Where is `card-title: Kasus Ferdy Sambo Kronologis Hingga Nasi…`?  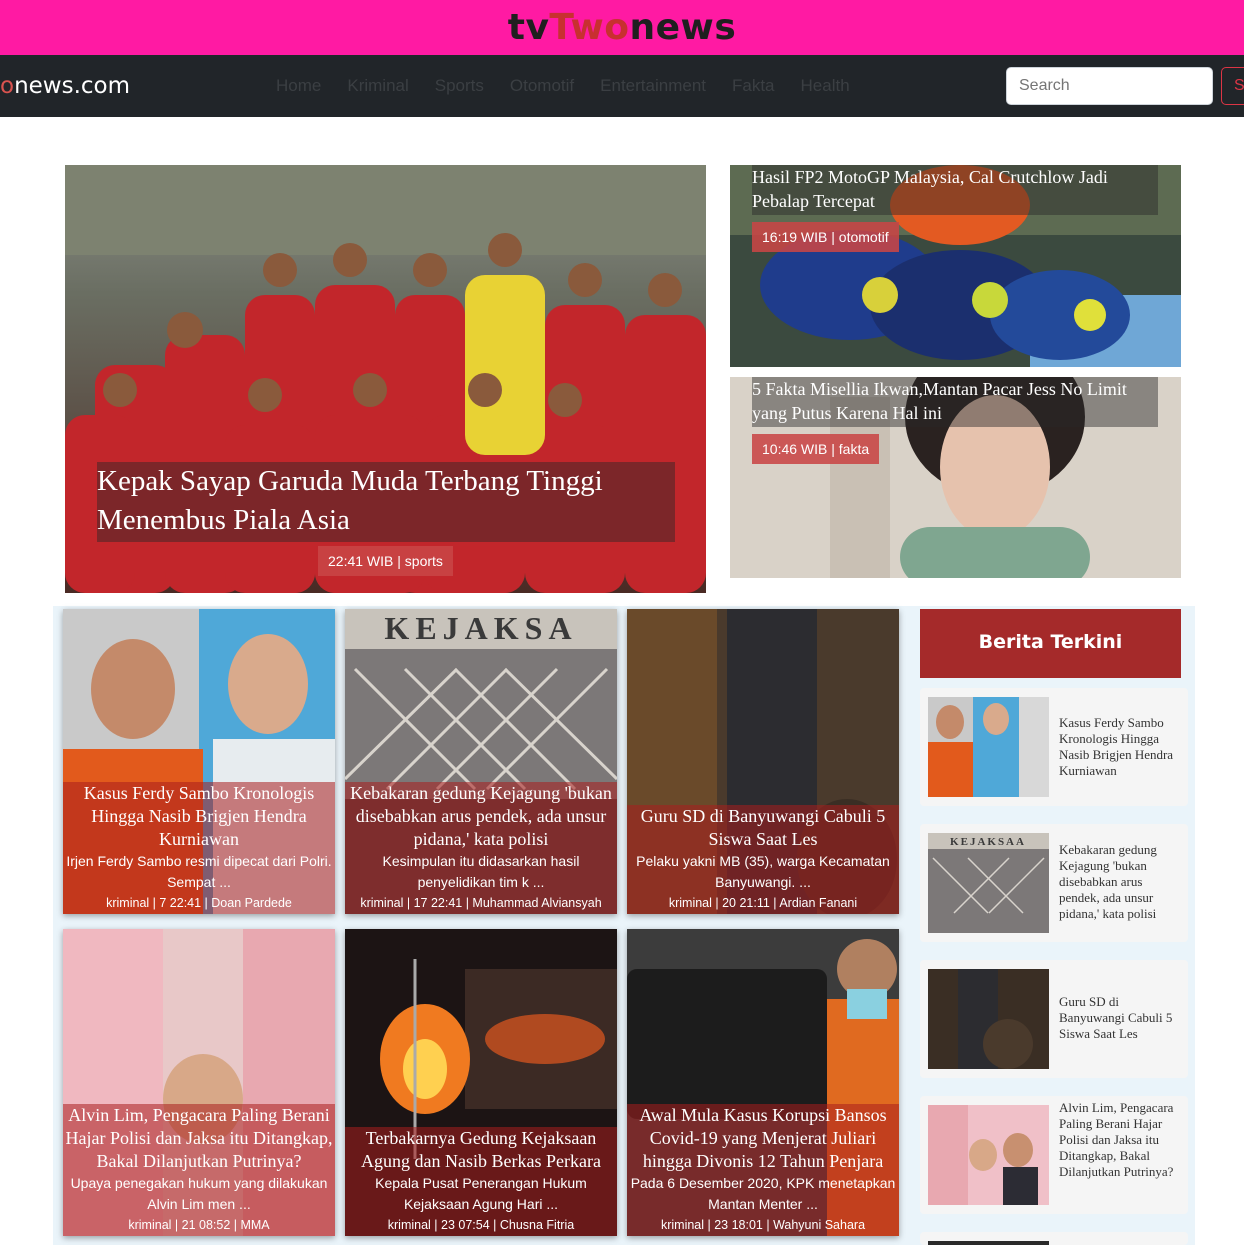
card-title: Kasus Ferdy Sambo Kronologis Hingga Nasi… is located at coordinates (199, 816).